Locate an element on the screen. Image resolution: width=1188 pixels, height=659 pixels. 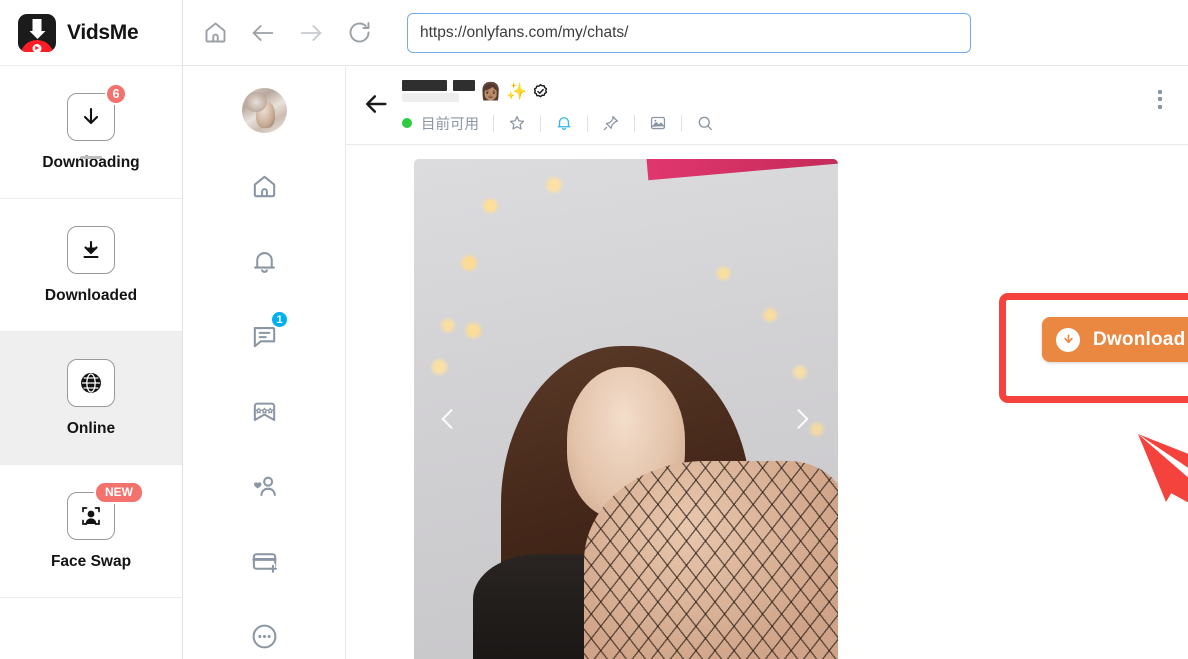
forward-arrow-icon is located at coordinates (311, 33).